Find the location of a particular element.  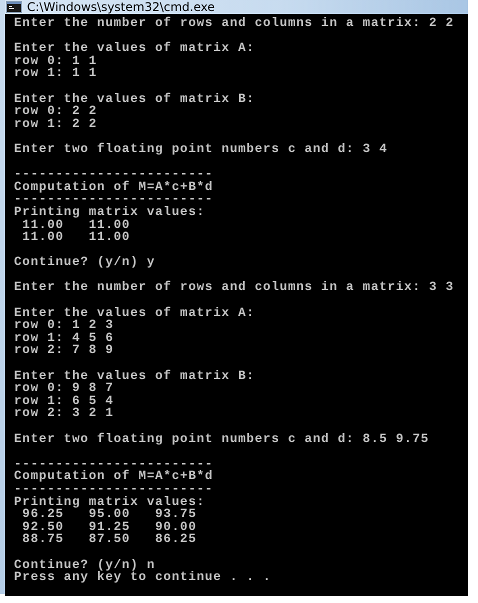

console-line: Enter the number of rows and columns in a matrix: 3 3 is located at coordinates (234, 287).